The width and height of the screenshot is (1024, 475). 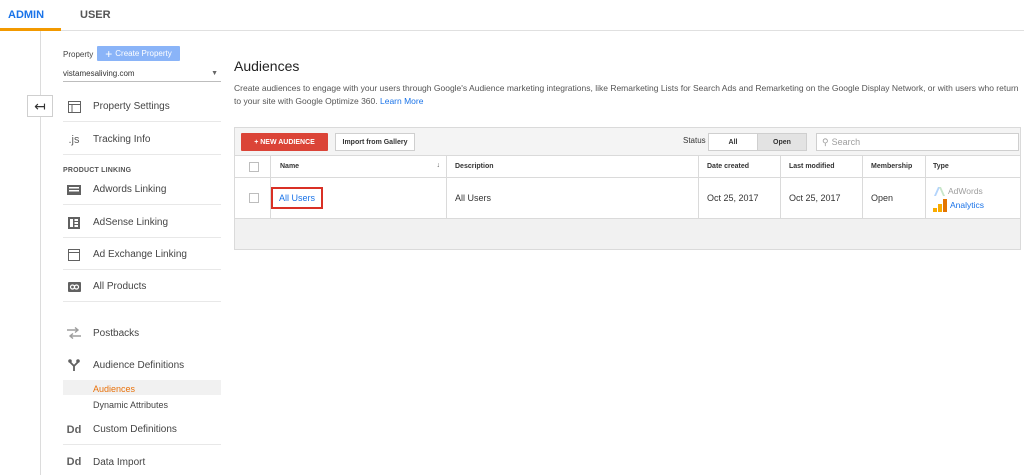 I want to click on sidebar-item-label: Ad Exchange Linking, so click(x=140, y=254).